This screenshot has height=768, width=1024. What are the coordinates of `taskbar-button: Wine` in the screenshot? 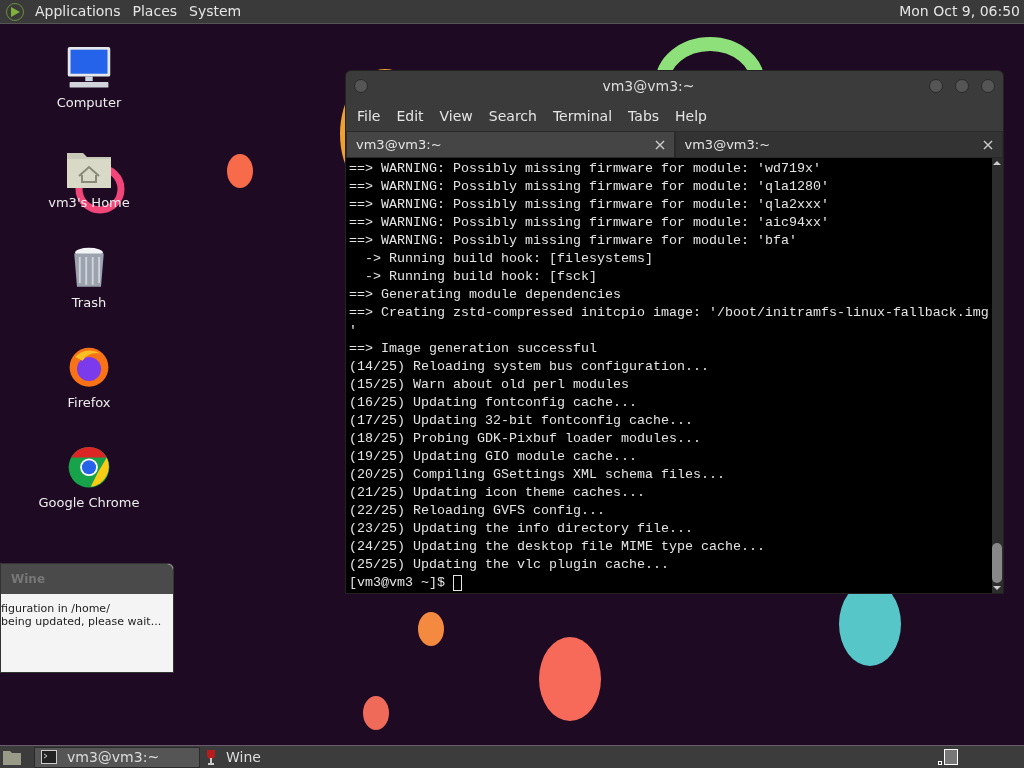 It's located at (283, 757).